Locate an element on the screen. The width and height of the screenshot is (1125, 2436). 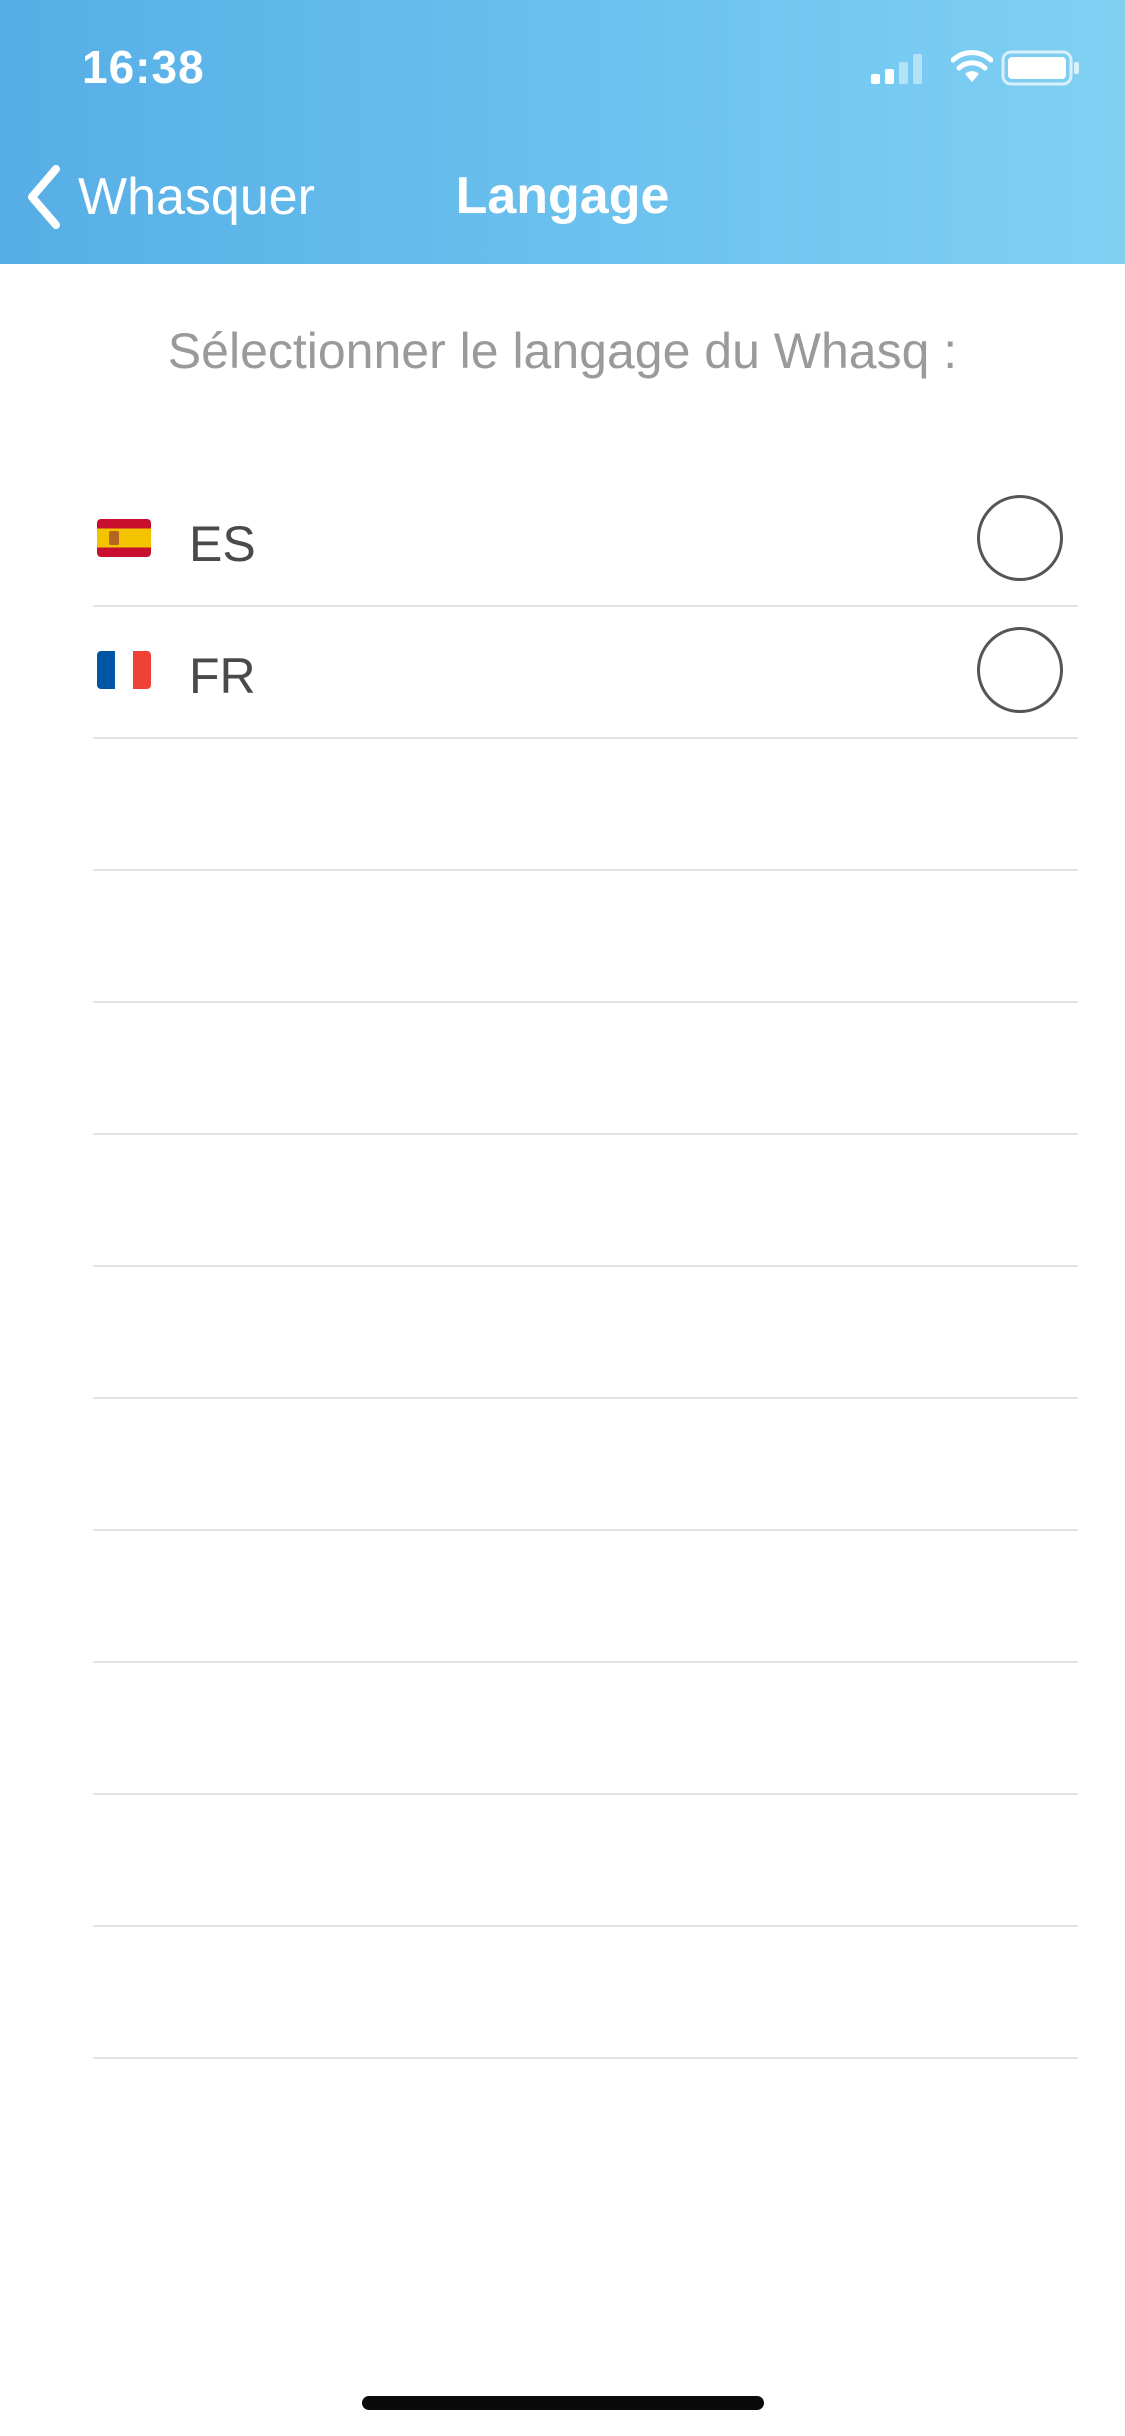
language-prompt: Sélectionner le langage du Whasq : is located at coordinates (562, 351).